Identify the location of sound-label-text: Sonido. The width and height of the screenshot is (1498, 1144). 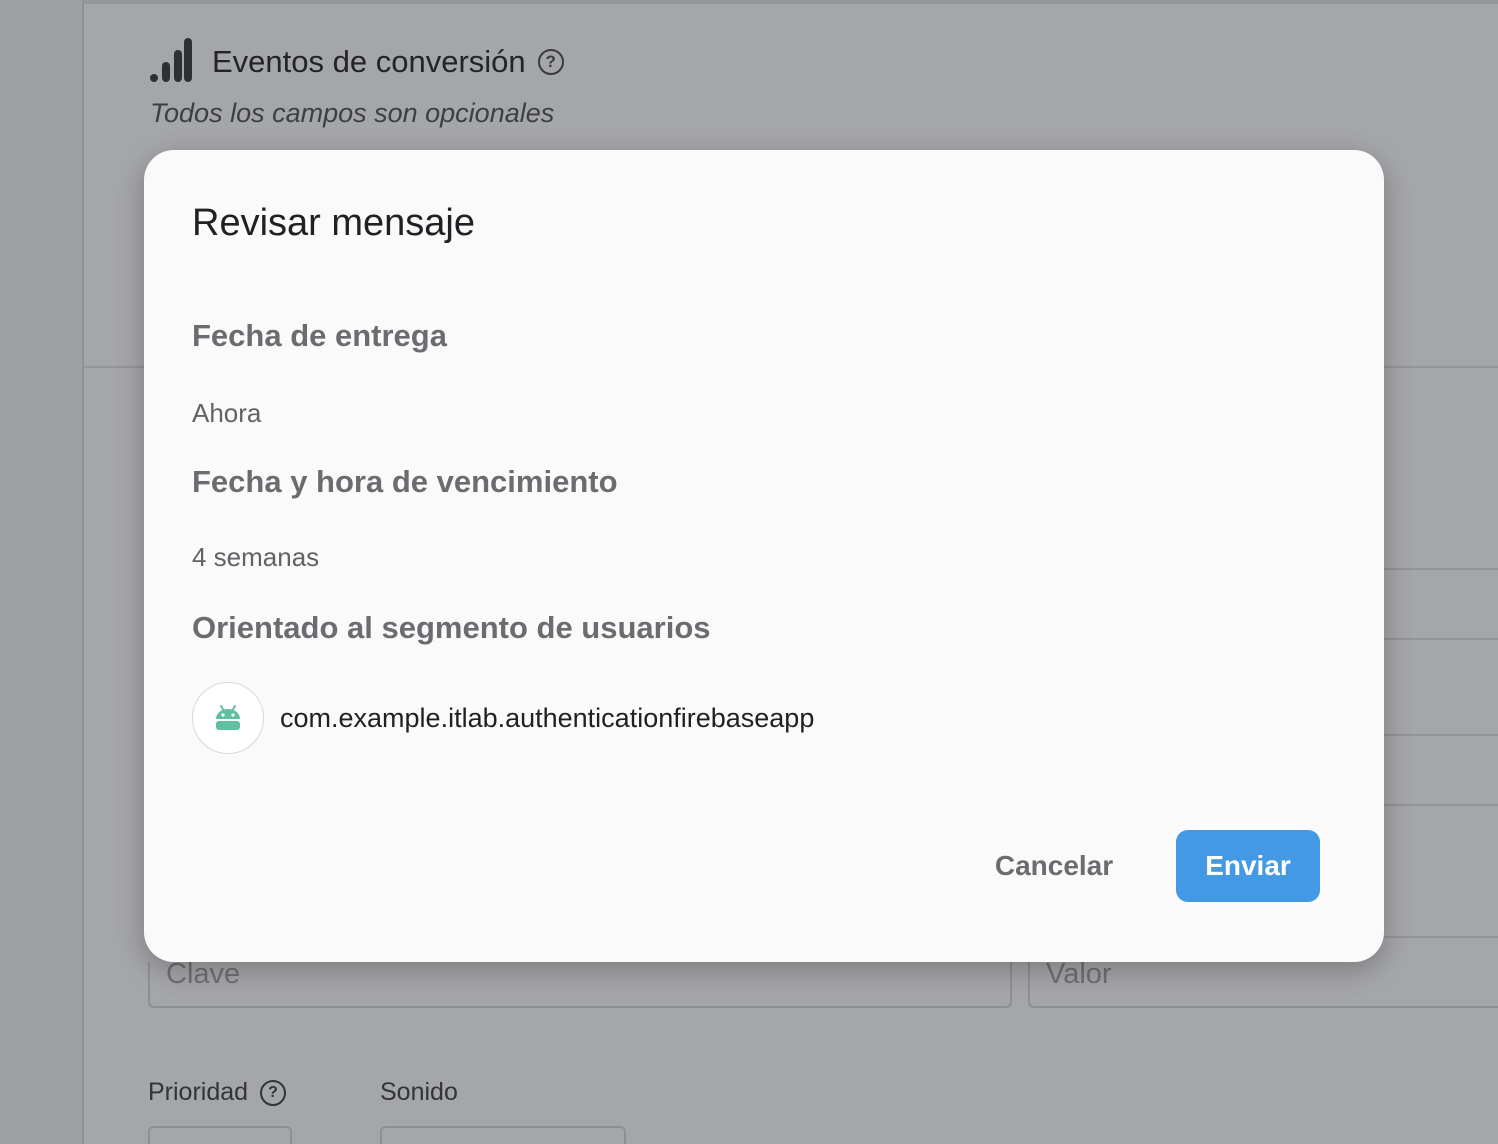
(419, 1092).